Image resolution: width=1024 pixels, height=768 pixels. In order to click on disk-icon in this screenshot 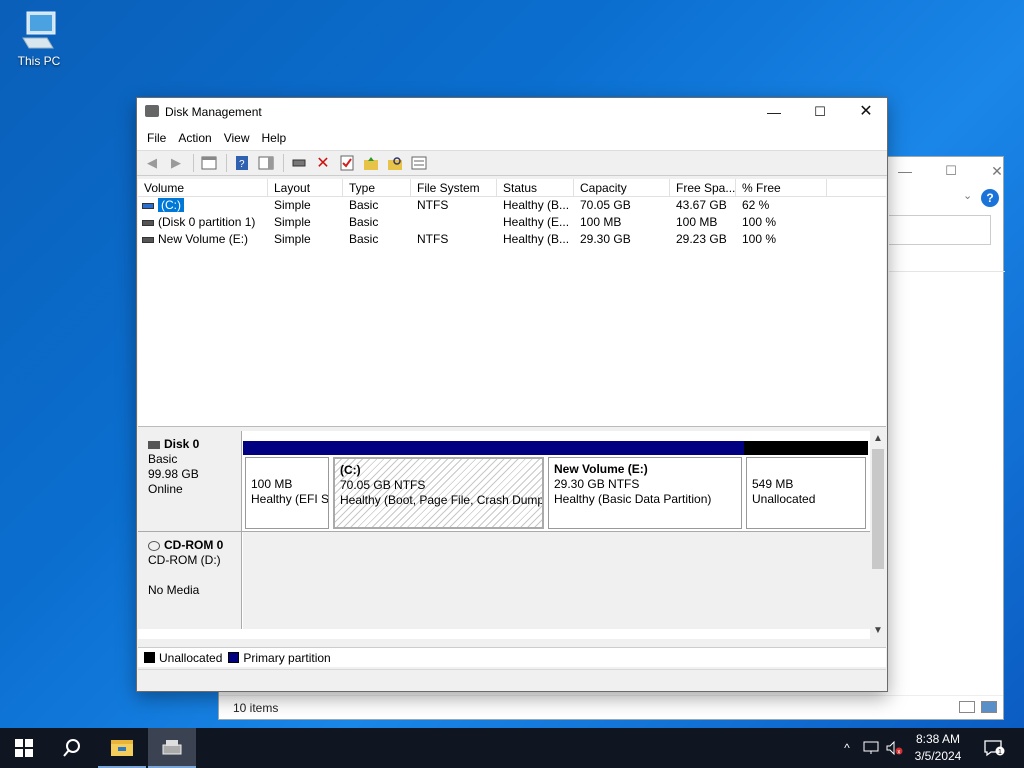, I will do `click(154, 444)`.